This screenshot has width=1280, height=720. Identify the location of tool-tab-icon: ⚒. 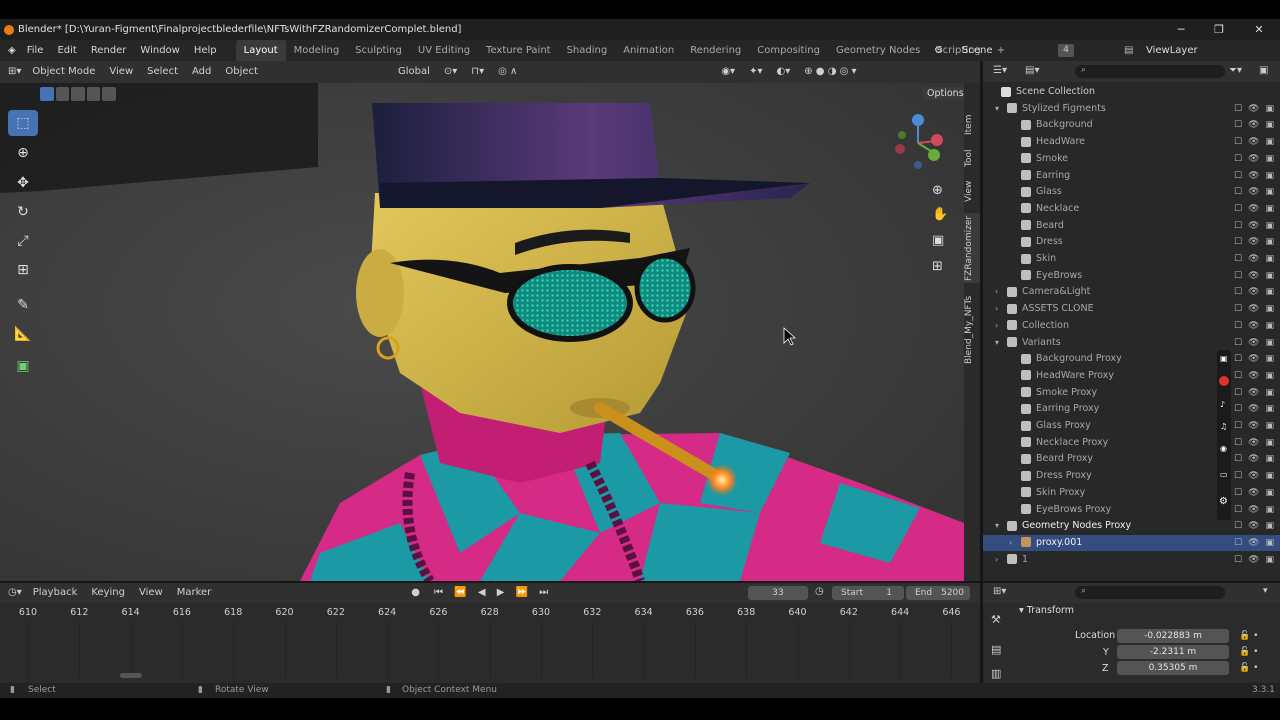
(996, 619).